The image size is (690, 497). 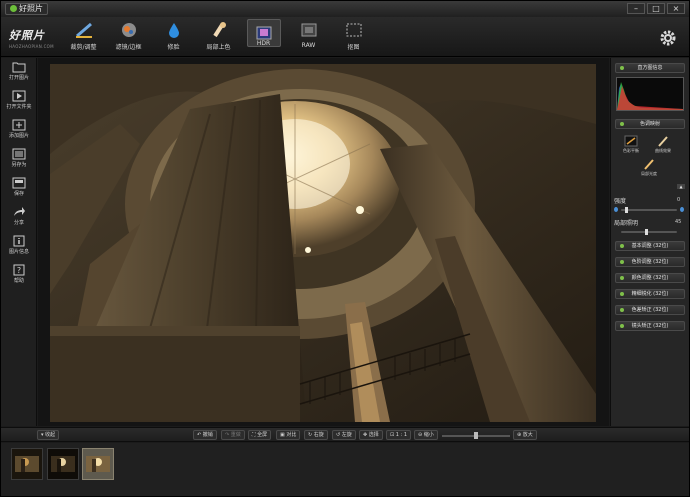 I want to click on settings-button, so click(x=668, y=40).